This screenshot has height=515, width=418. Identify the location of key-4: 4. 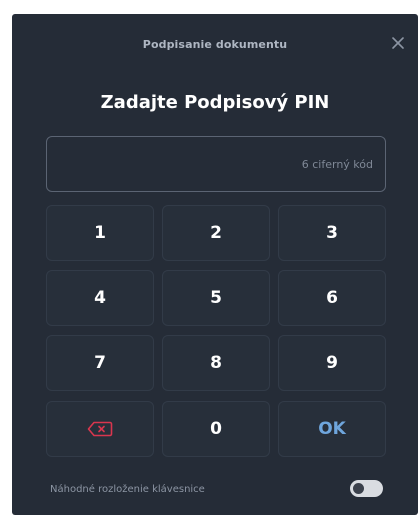
(100, 298).